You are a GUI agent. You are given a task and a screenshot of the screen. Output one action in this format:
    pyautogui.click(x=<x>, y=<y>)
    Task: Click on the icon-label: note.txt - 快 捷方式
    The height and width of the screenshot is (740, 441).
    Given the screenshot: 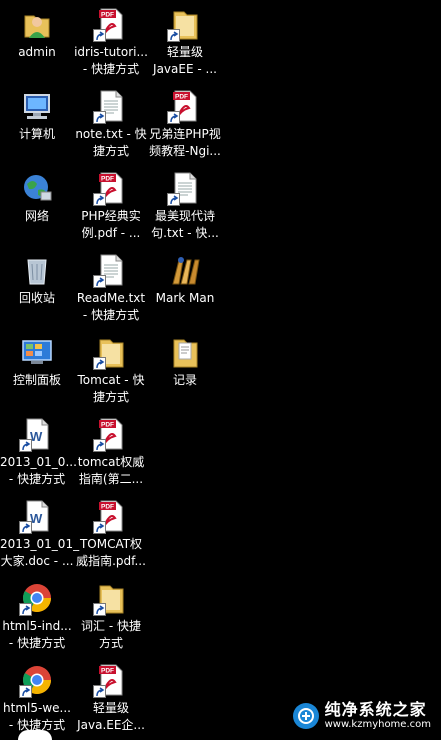 What is the action you would take?
    pyautogui.click(x=111, y=142)
    